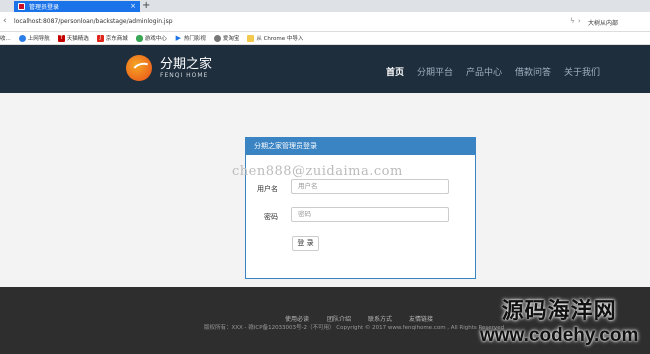  I want to click on bookmark-item: 爱淘宝, so click(226, 38).